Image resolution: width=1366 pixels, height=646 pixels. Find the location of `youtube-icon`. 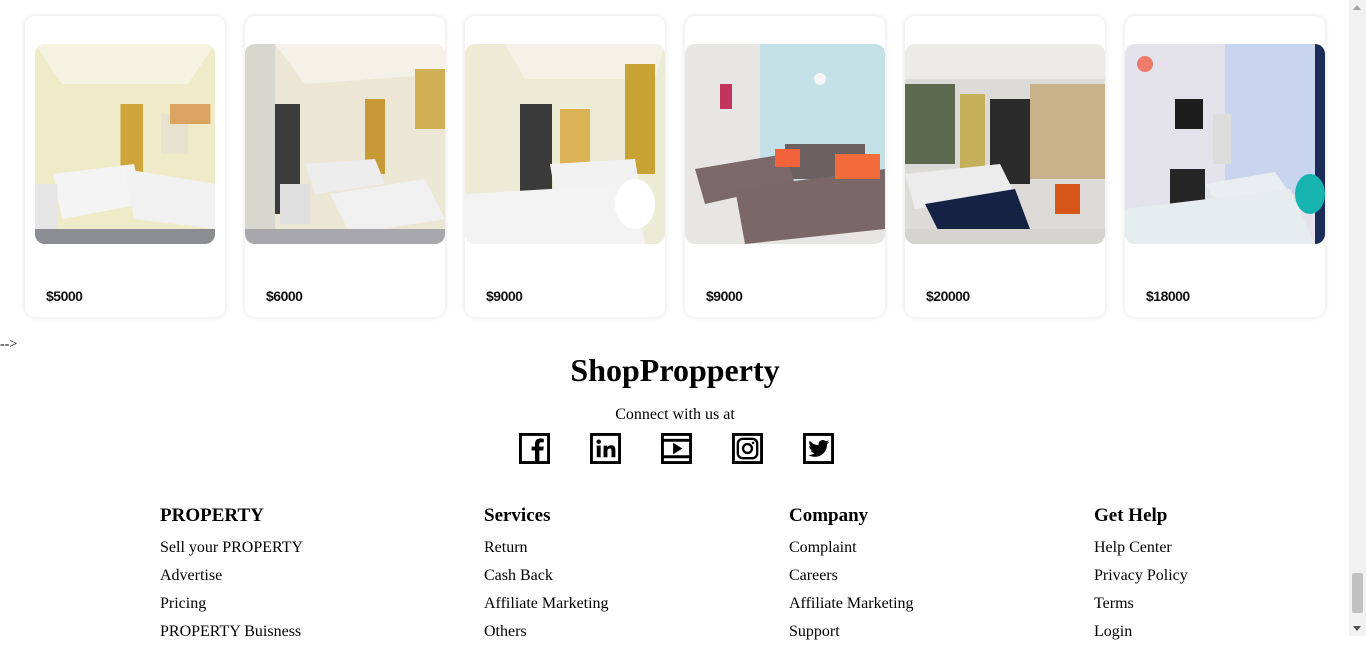

youtube-icon is located at coordinates (676, 448).